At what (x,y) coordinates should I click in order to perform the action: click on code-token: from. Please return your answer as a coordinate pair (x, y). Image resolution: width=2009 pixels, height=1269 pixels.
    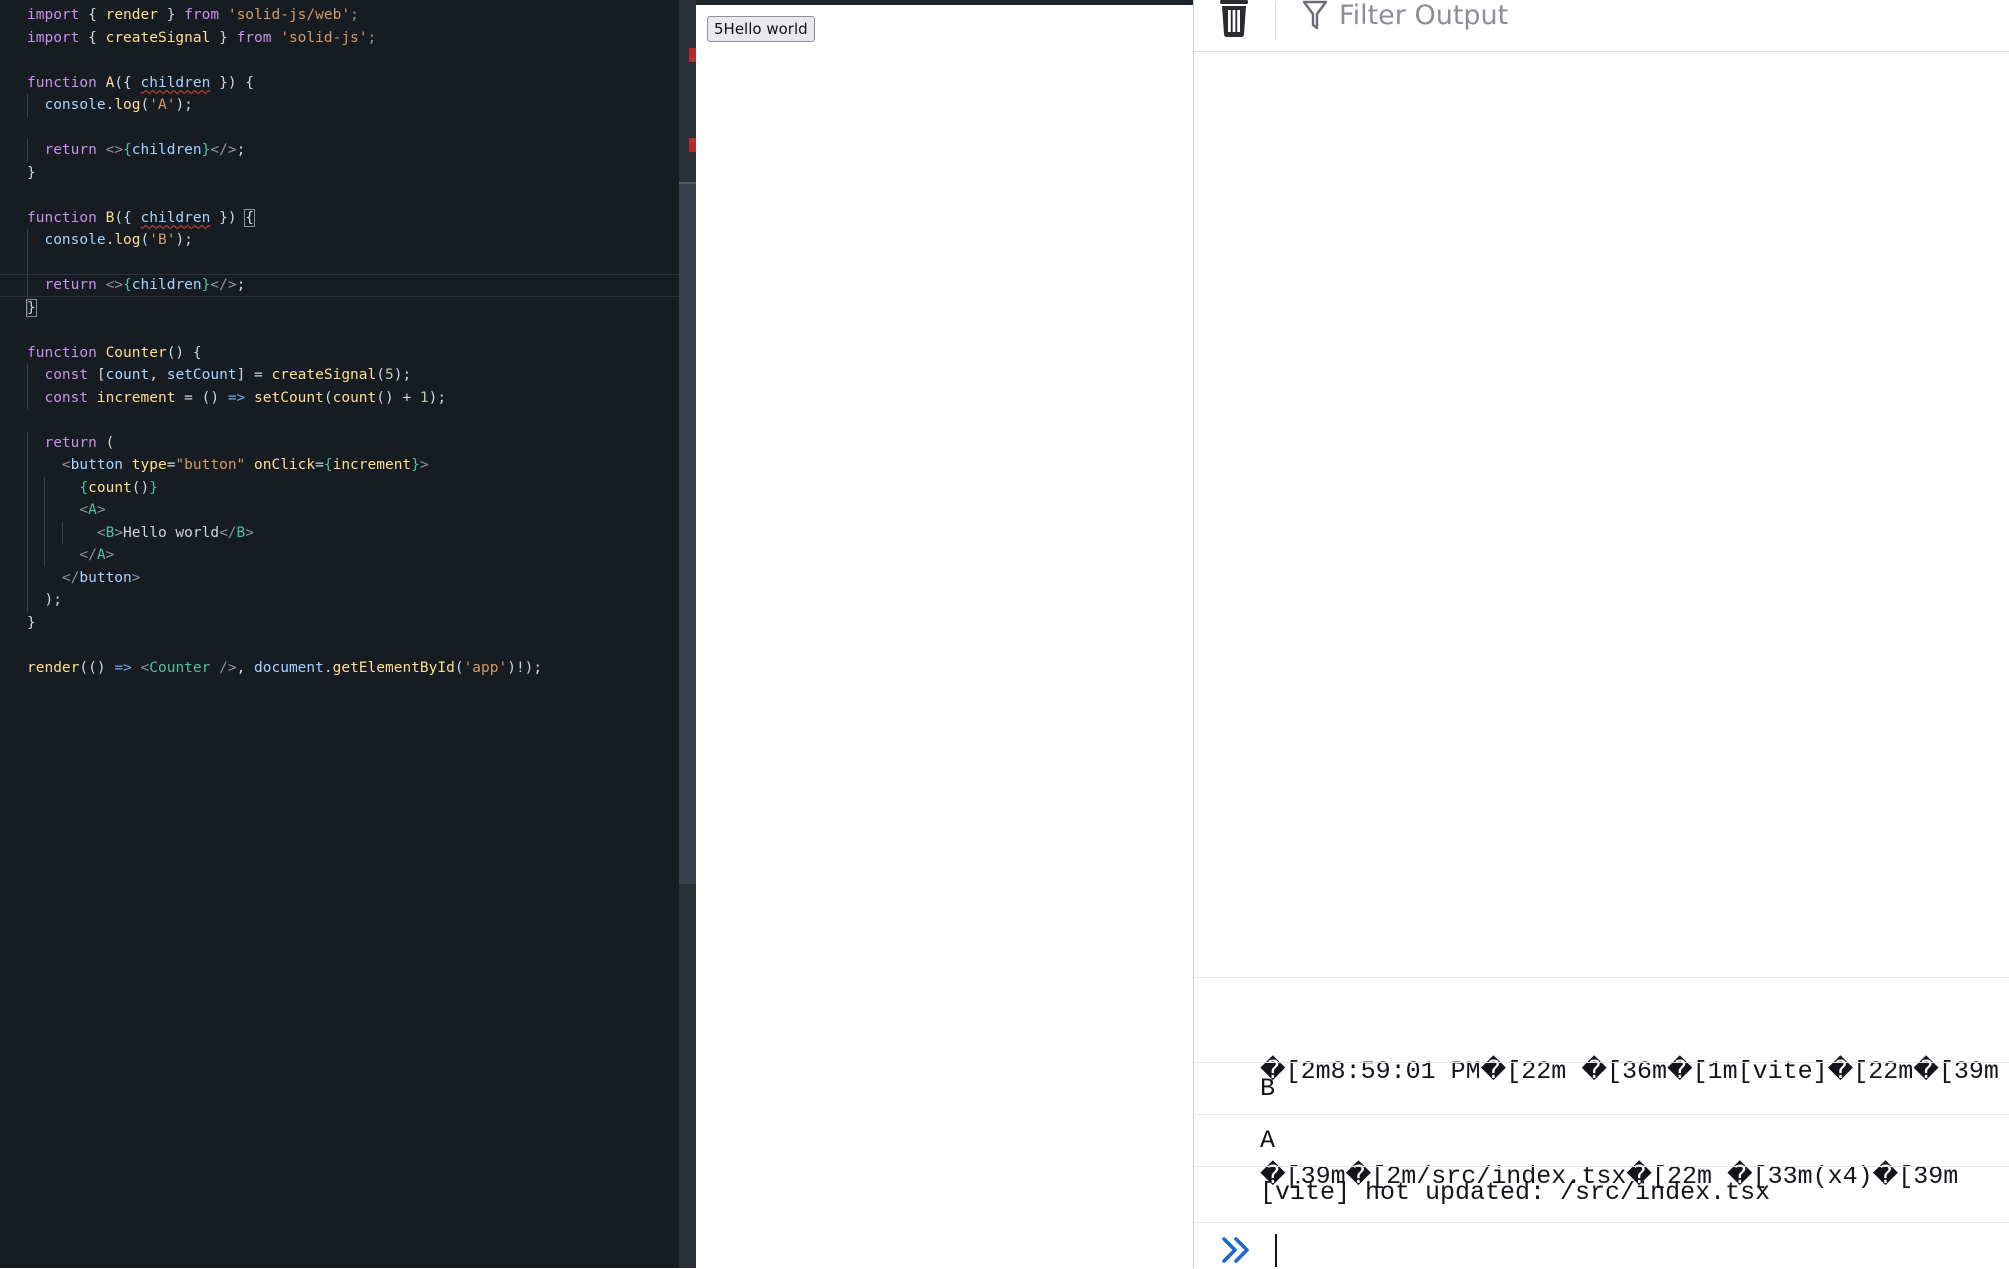
    Looking at the image, I should click on (202, 15).